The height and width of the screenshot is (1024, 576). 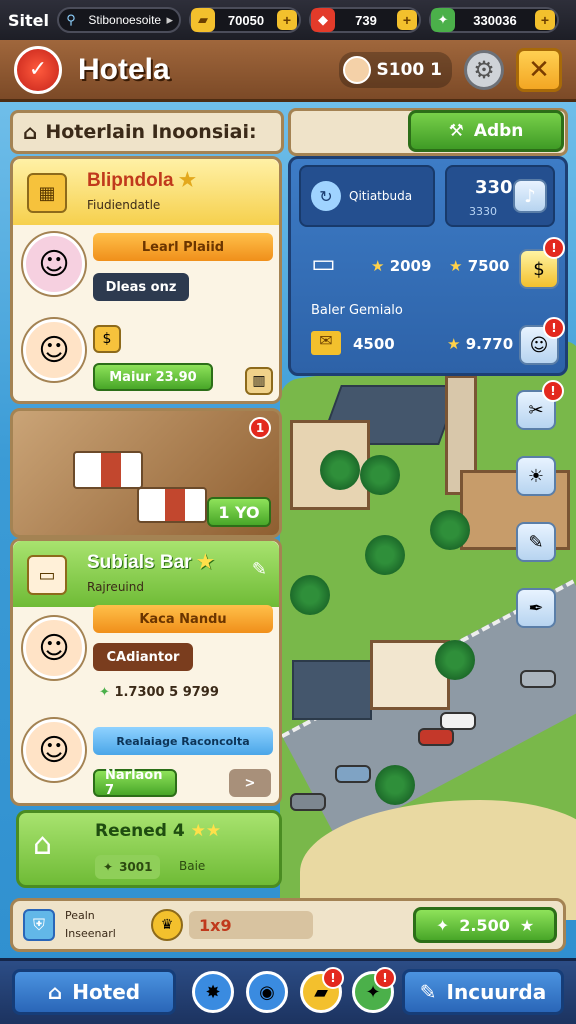 What do you see at coordinates (239, 512) in the screenshot?
I see `room-upgrade-button: 1 YO` at bounding box center [239, 512].